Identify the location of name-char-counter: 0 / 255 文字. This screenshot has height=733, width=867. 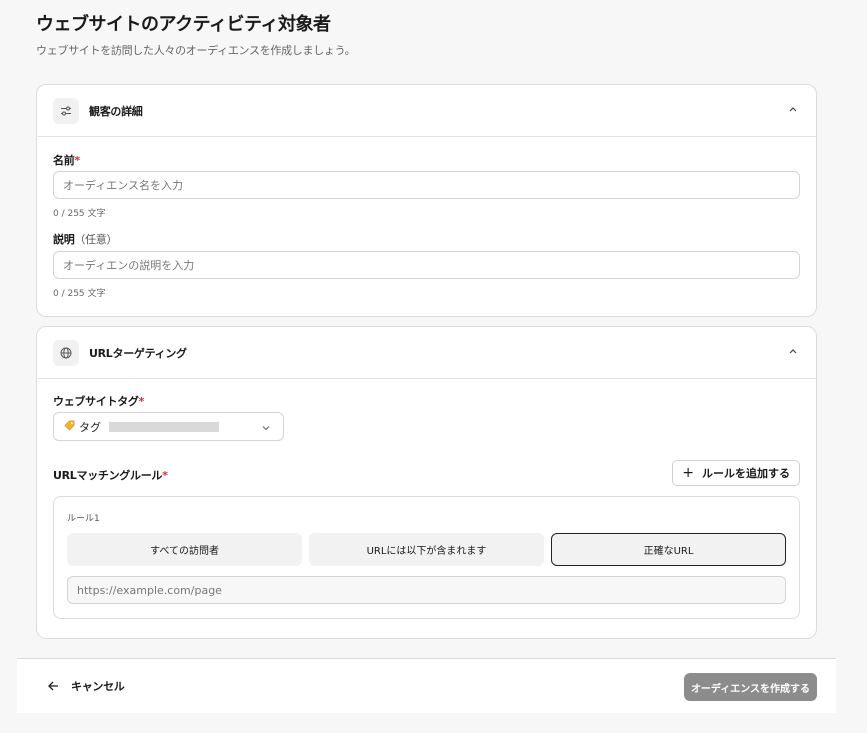
(79, 214).